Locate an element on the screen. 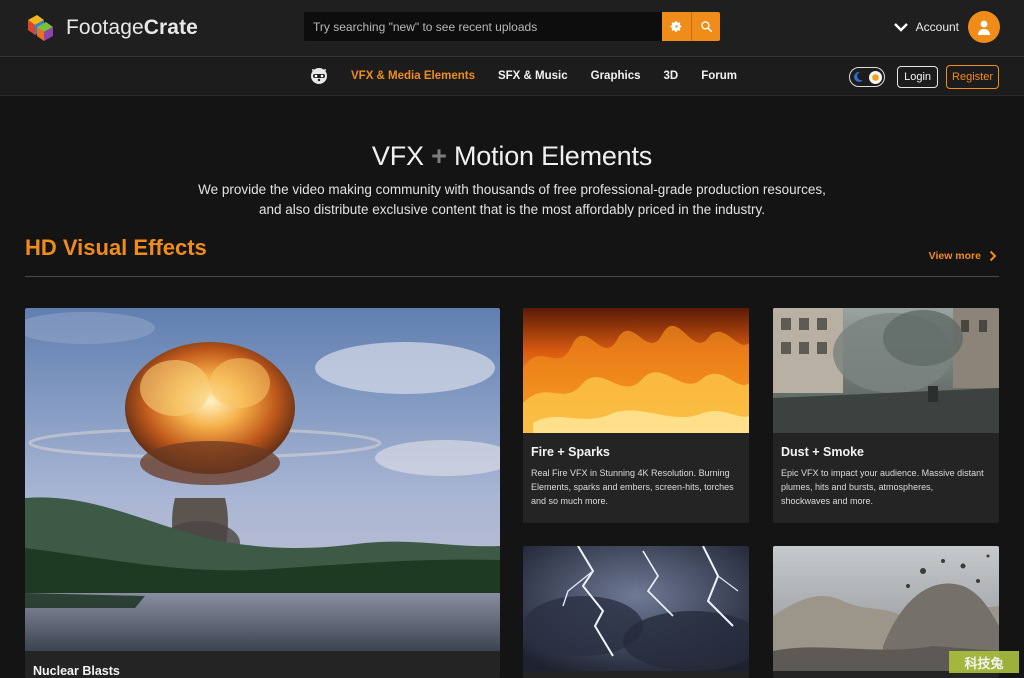 The width and height of the screenshot is (1024, 678). raccoon-mascot-icon is located at coordinates (319, 76).